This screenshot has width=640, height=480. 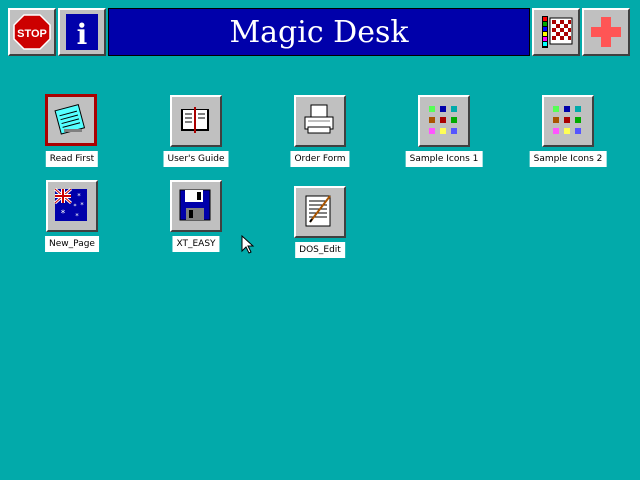 I want to click on title-bar: STOP i Magic Desk, so click(x=320, y=29).